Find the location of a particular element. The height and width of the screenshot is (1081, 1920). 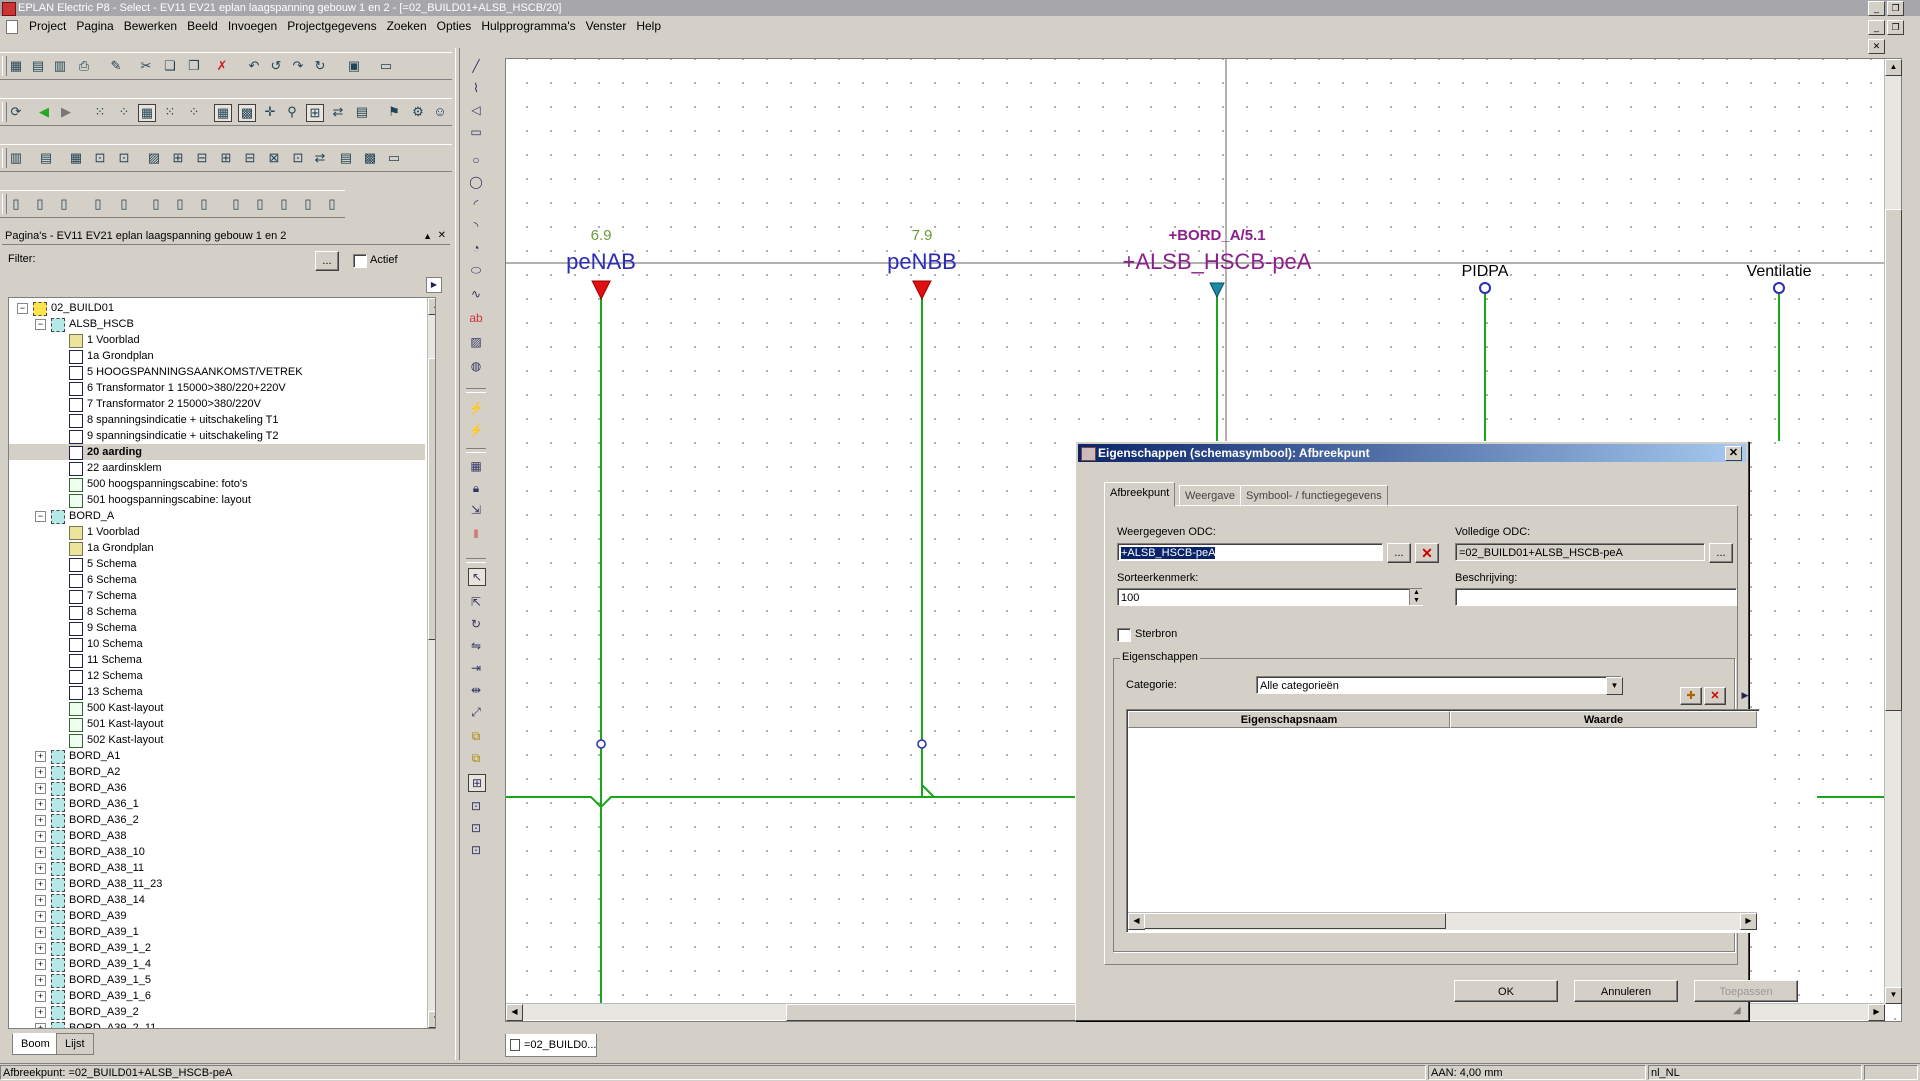

insert-p-icon: ▭ is located at coordinates (394, 158).